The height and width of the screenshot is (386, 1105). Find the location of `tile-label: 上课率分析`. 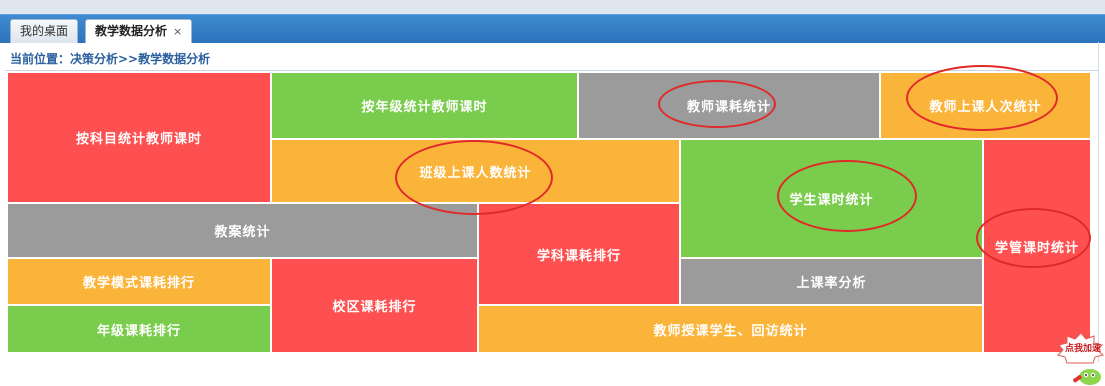

tile-label: 上课率分析 is located at coordinates (831, 283).